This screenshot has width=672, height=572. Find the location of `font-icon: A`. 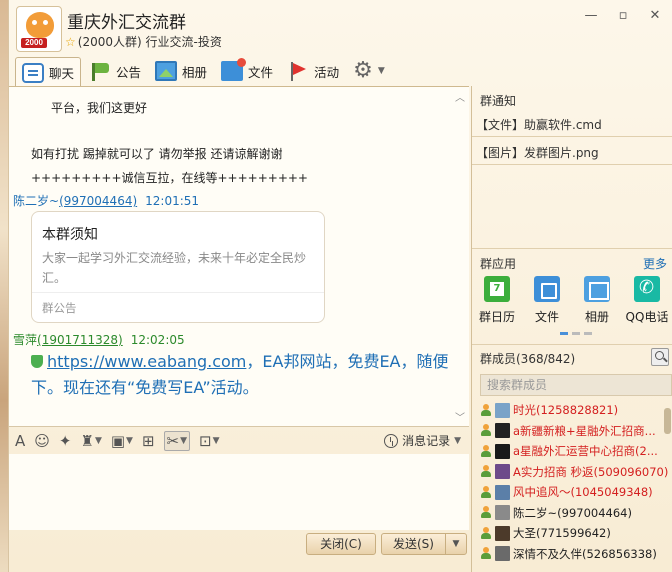

font-icon: A is located at coordinates (20, 441).